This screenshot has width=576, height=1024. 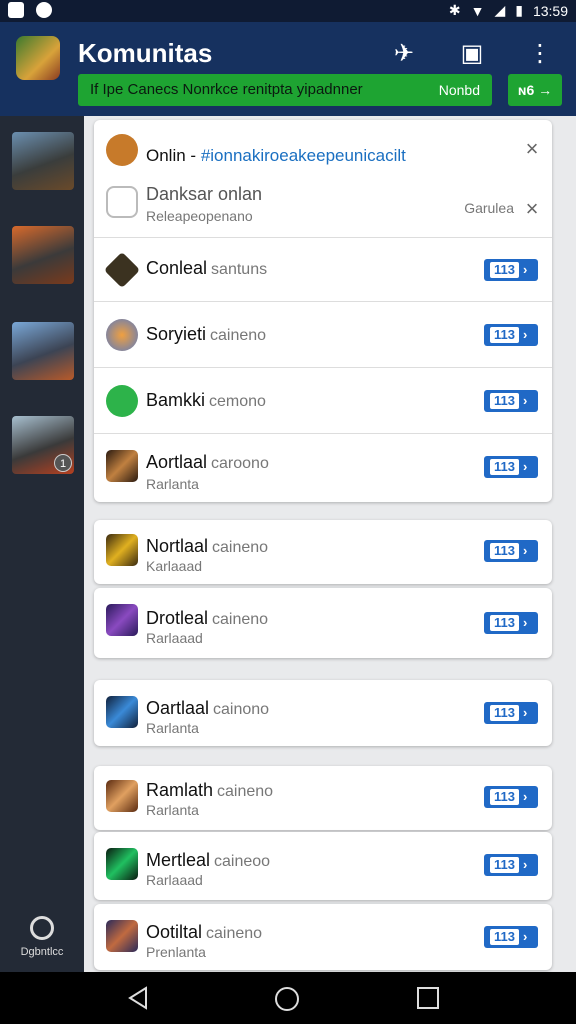 I want to click on list-item-title: Ramlath, so click(x=180, y=790).